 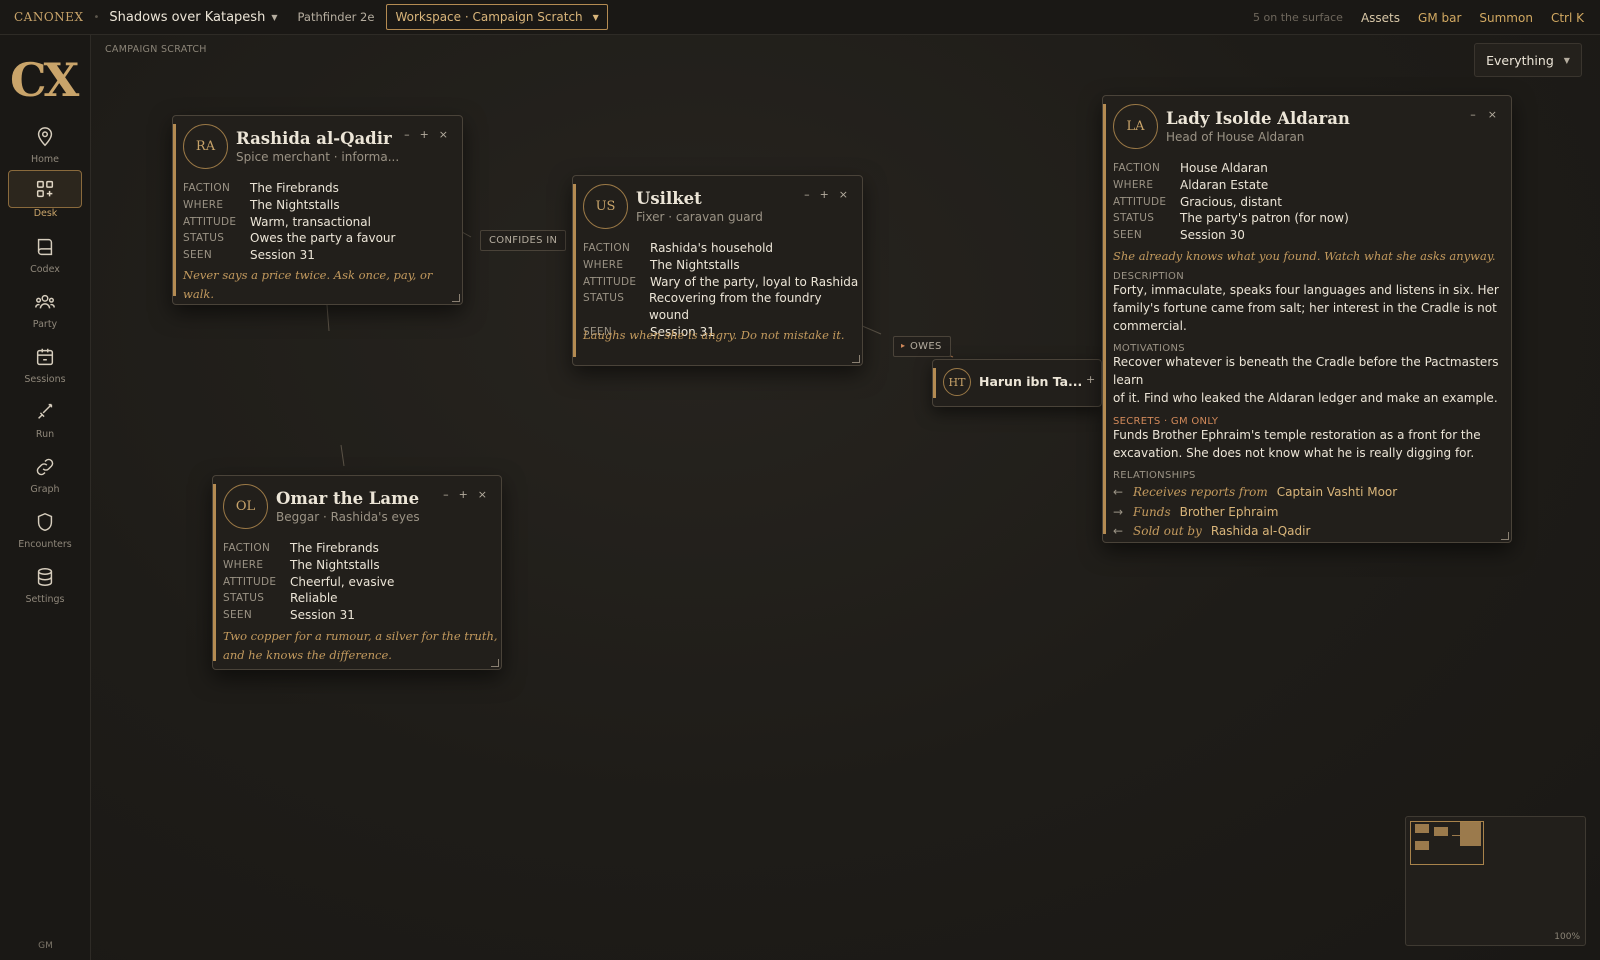 I want to click on sidebar-item-label: Home, so click(x=45, y=159).